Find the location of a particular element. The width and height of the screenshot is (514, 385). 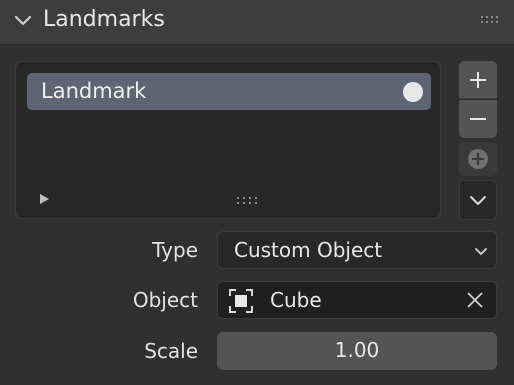

list-item-label: Landmark is located at coordinates (94, 91).